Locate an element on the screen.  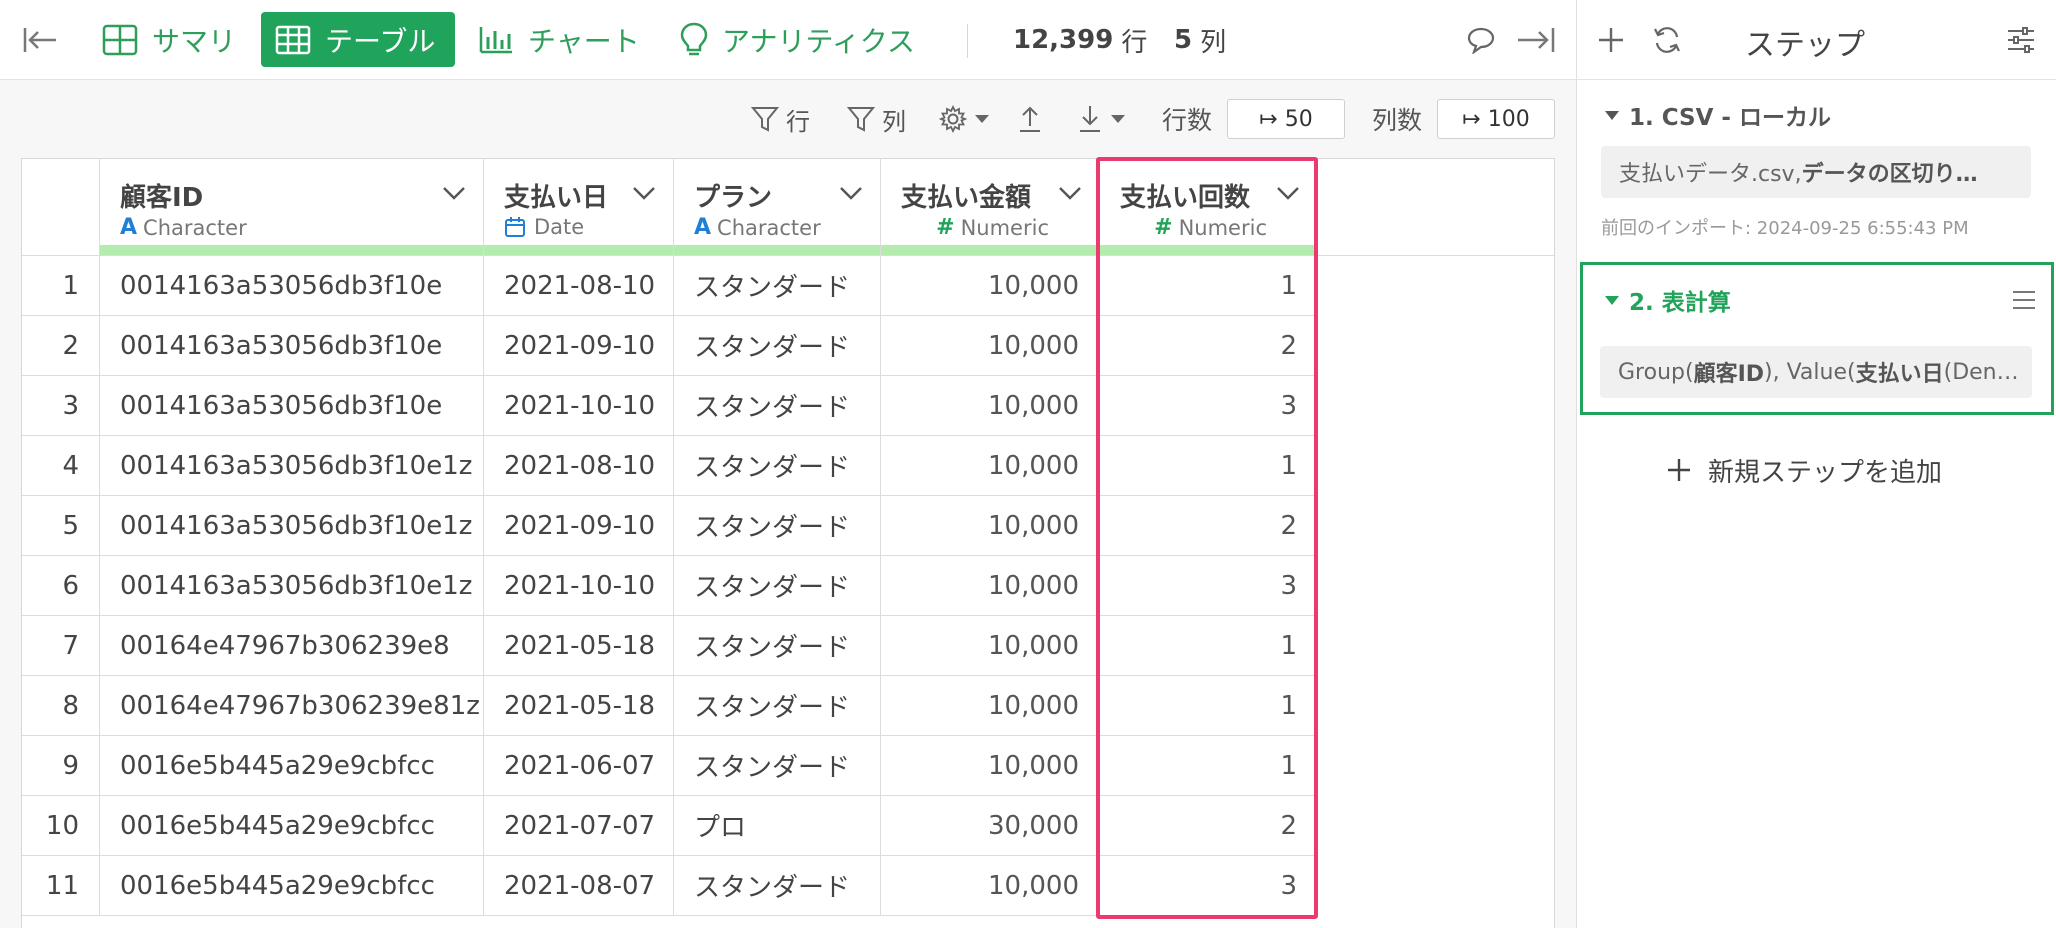
refresh-icon is located at coordinates (1667, 40).